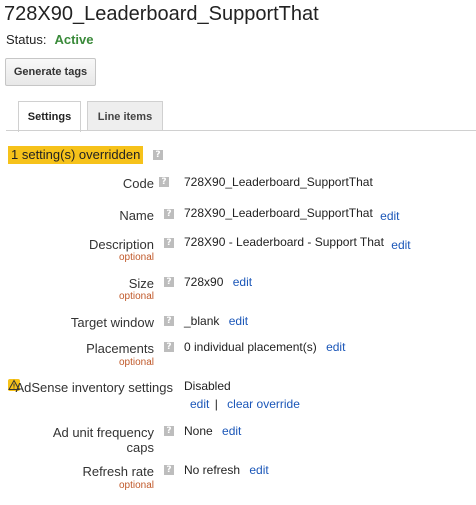 The height and width of the screenshot is (505, 476). I want to click on placements-edit-link: edit, so click(335, 347).